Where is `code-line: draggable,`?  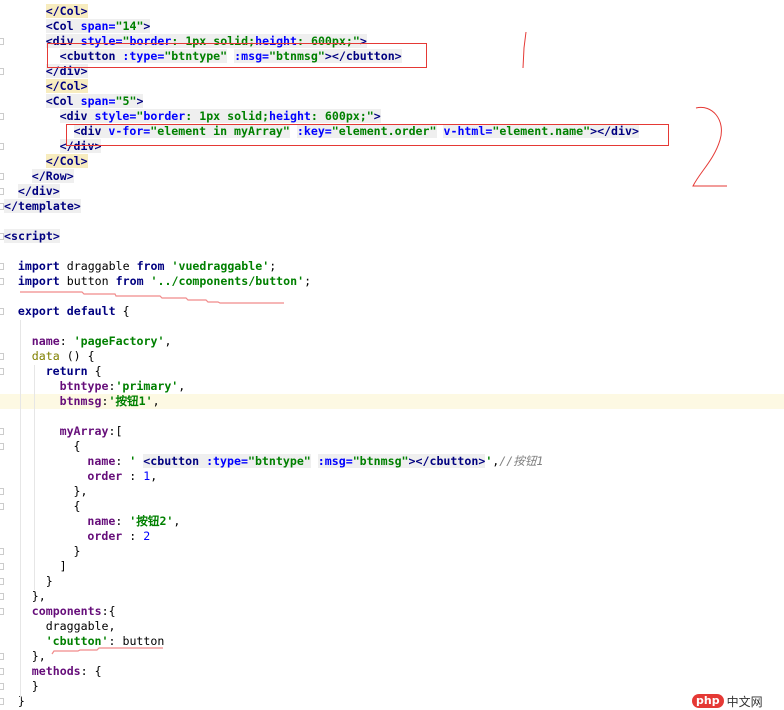
code-line: draggable, is located at coordinates (392, 626).